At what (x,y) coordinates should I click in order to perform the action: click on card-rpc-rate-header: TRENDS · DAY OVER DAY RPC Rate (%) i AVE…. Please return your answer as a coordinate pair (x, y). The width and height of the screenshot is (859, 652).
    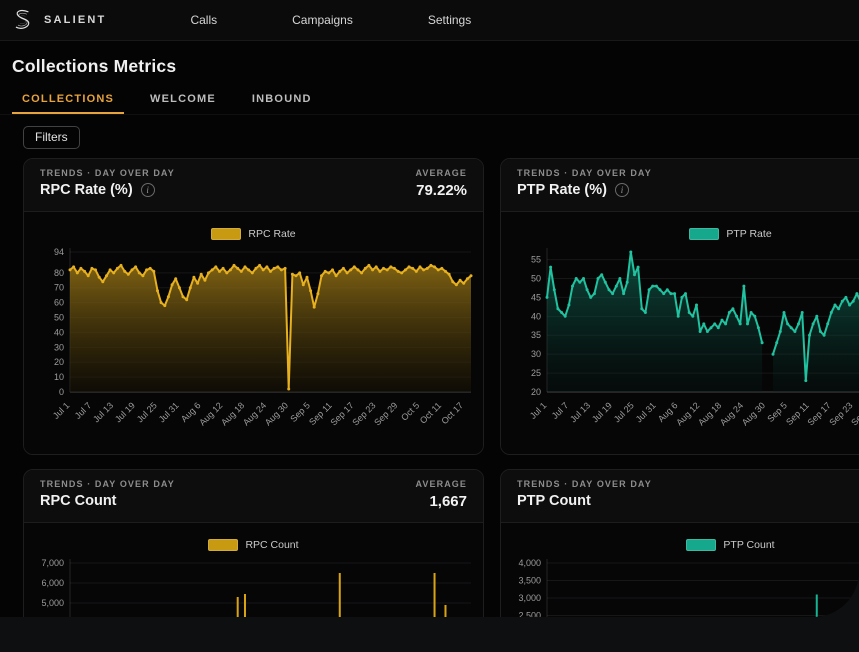
    Looking at the image, I should click on (253, 185).